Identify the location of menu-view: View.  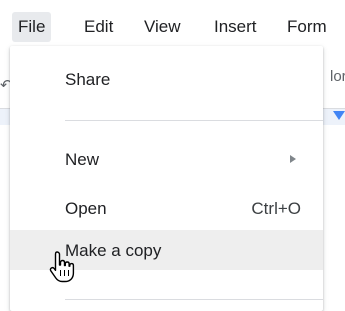
(162, 27).